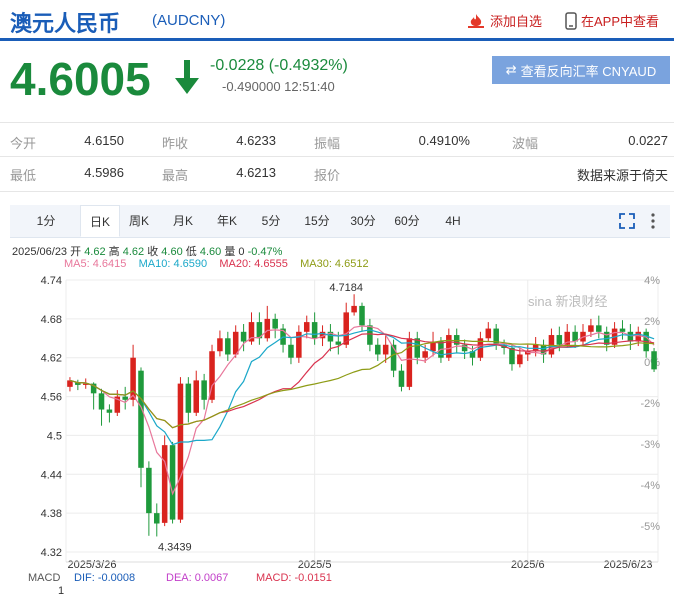 The width and height of the screenshot is (674, 597). What do you see at coordinates (173, 264) in the screenshot?
I see `ma10-value: MA10: 4.6590` at bounding box center [173, 264].